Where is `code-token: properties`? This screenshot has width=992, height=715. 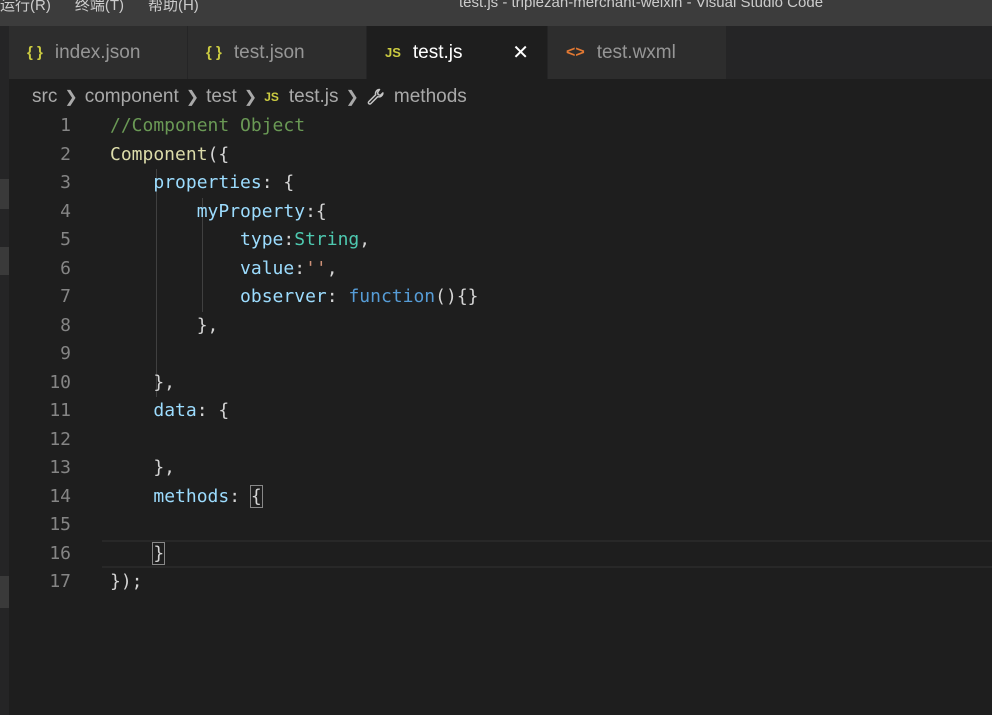
code-token: properties is located at coordinates (207, 182).